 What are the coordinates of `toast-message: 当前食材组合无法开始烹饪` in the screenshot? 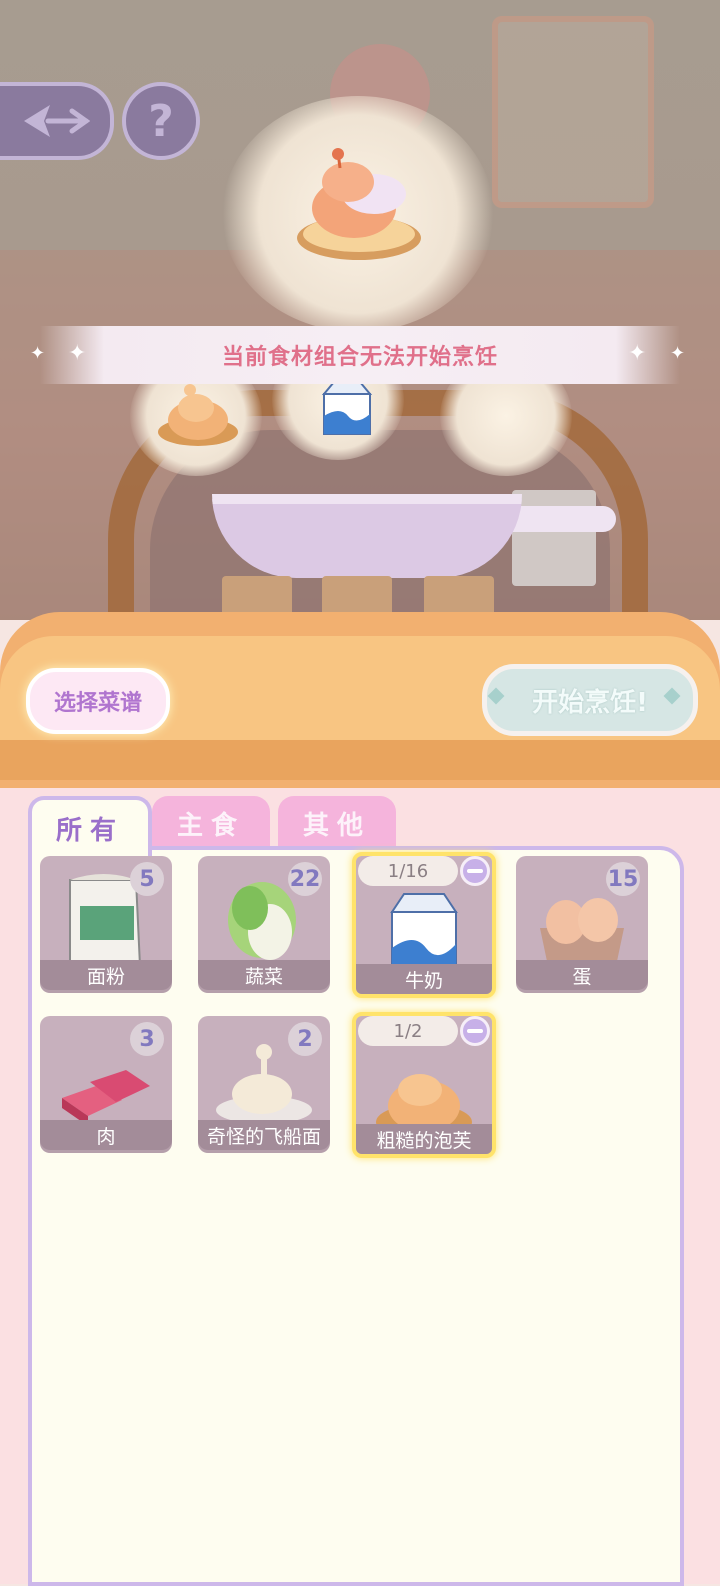 It's located at (359, 357).